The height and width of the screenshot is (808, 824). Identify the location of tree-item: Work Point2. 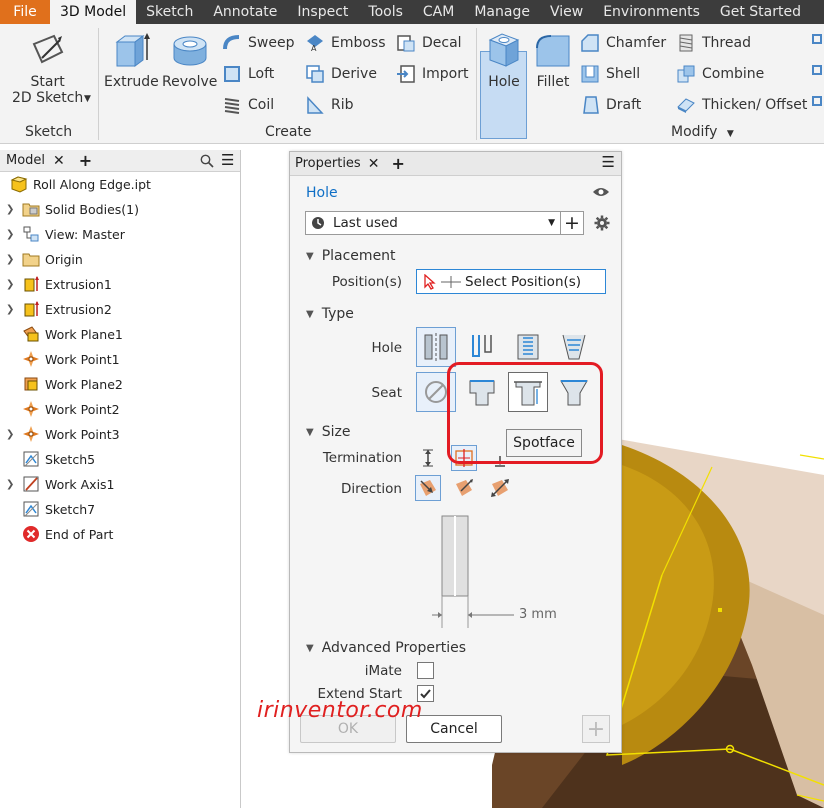
(60, 409).